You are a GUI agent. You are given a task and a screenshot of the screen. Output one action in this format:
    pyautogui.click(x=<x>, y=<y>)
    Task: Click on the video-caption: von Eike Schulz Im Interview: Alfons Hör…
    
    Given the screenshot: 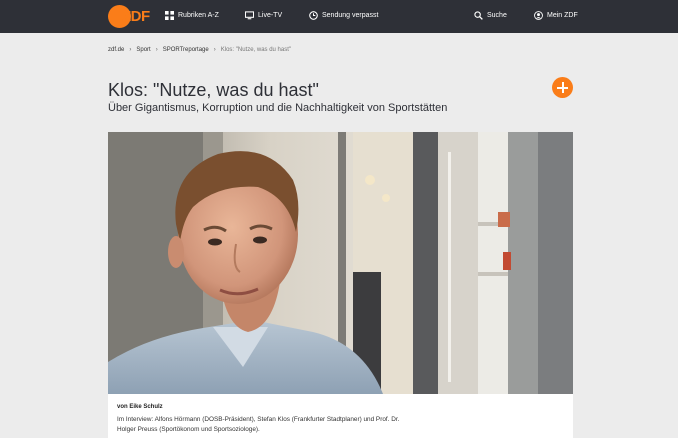 What is the action you would take?
    pyautogui.click(x=340, y=416)
    